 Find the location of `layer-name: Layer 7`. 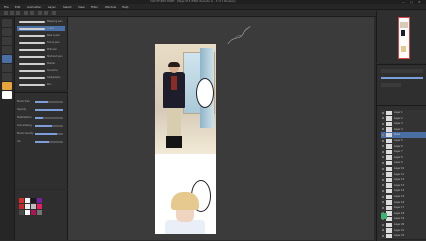

layer-name: Layer 7 is located at coordinates (398, 152).